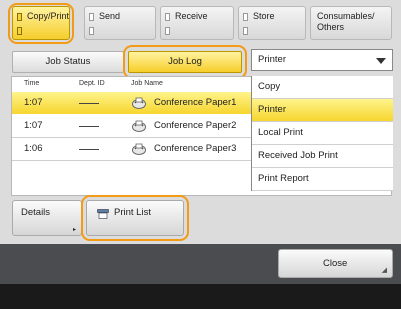 This screenshot has height=309, width=401. What do you see at coordinates (331, 27) in the screenshot?
I see `tab-label-line2: Others` at bounding box center [331, 27].